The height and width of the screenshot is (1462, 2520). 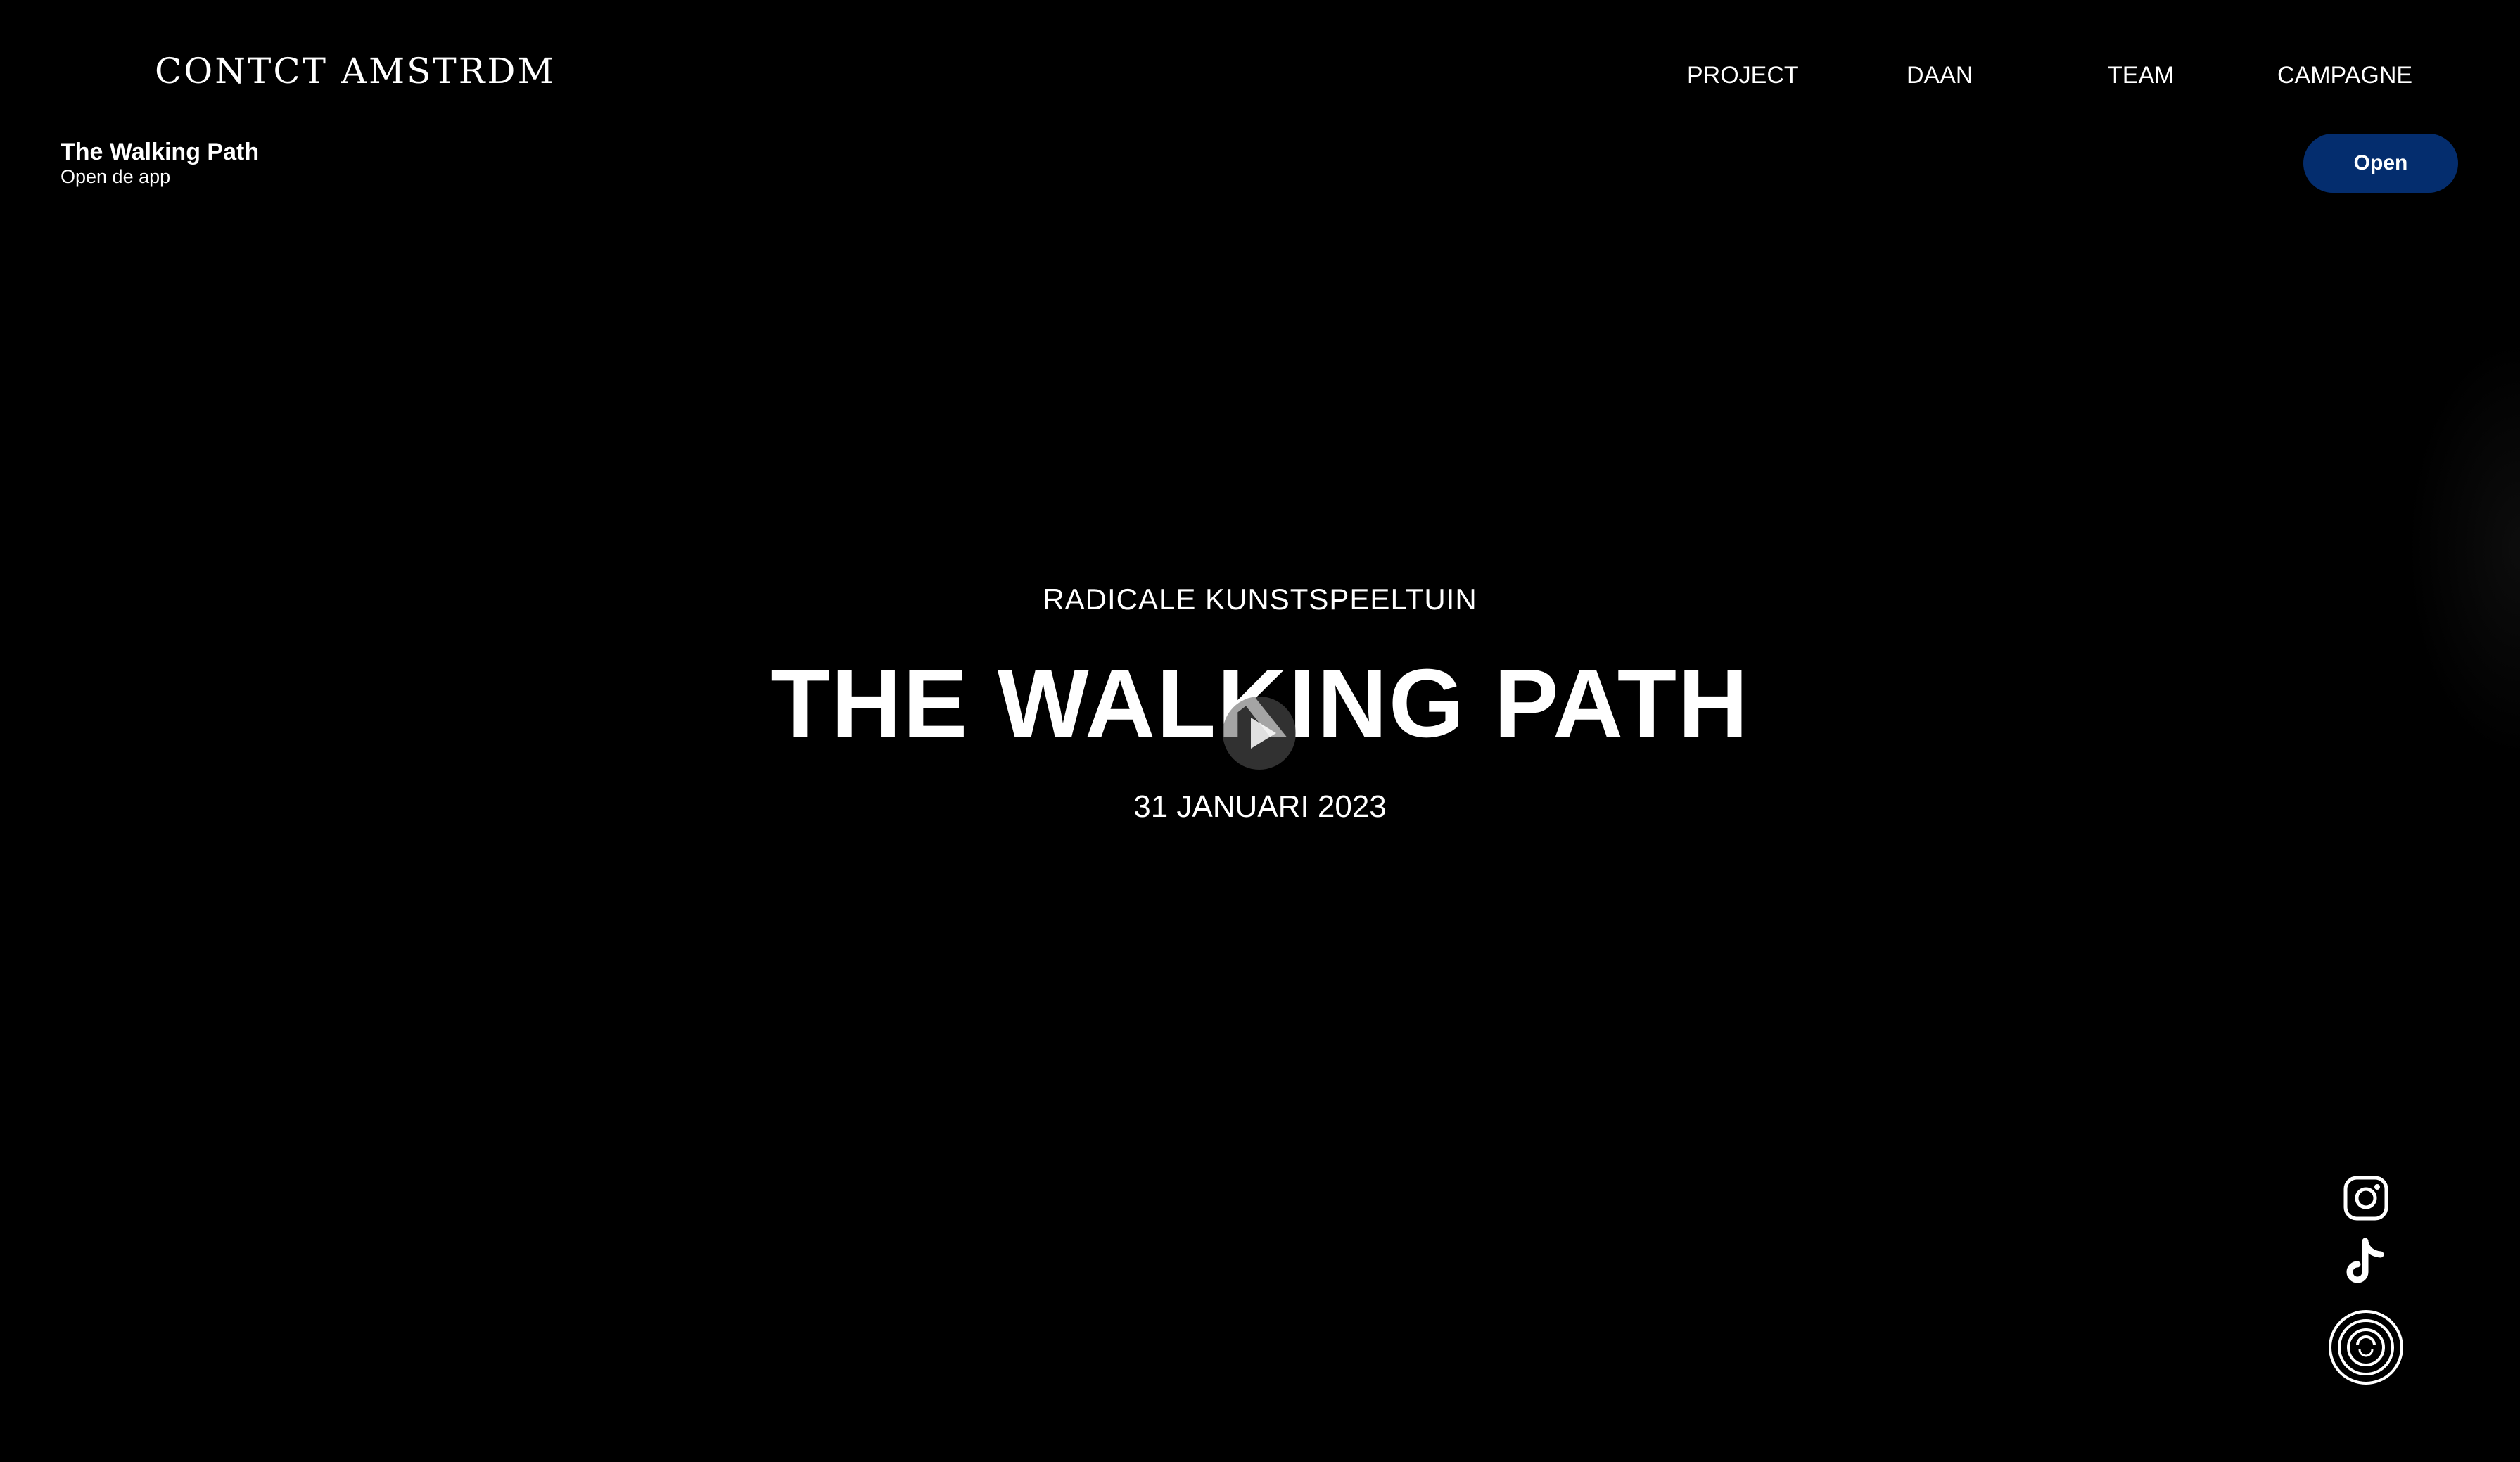 I want to click on open-app-button: Open, so click(x=2381, y=163).